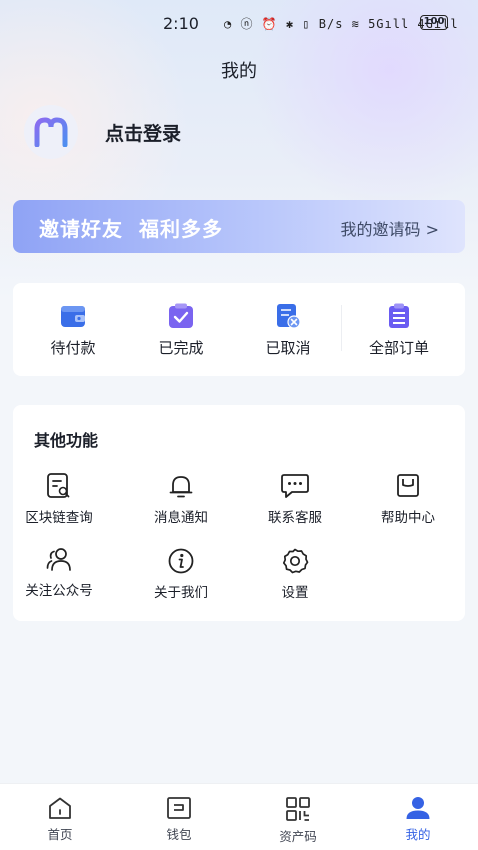  I want to click on feature-label: 消息通知, so click(181, 518).